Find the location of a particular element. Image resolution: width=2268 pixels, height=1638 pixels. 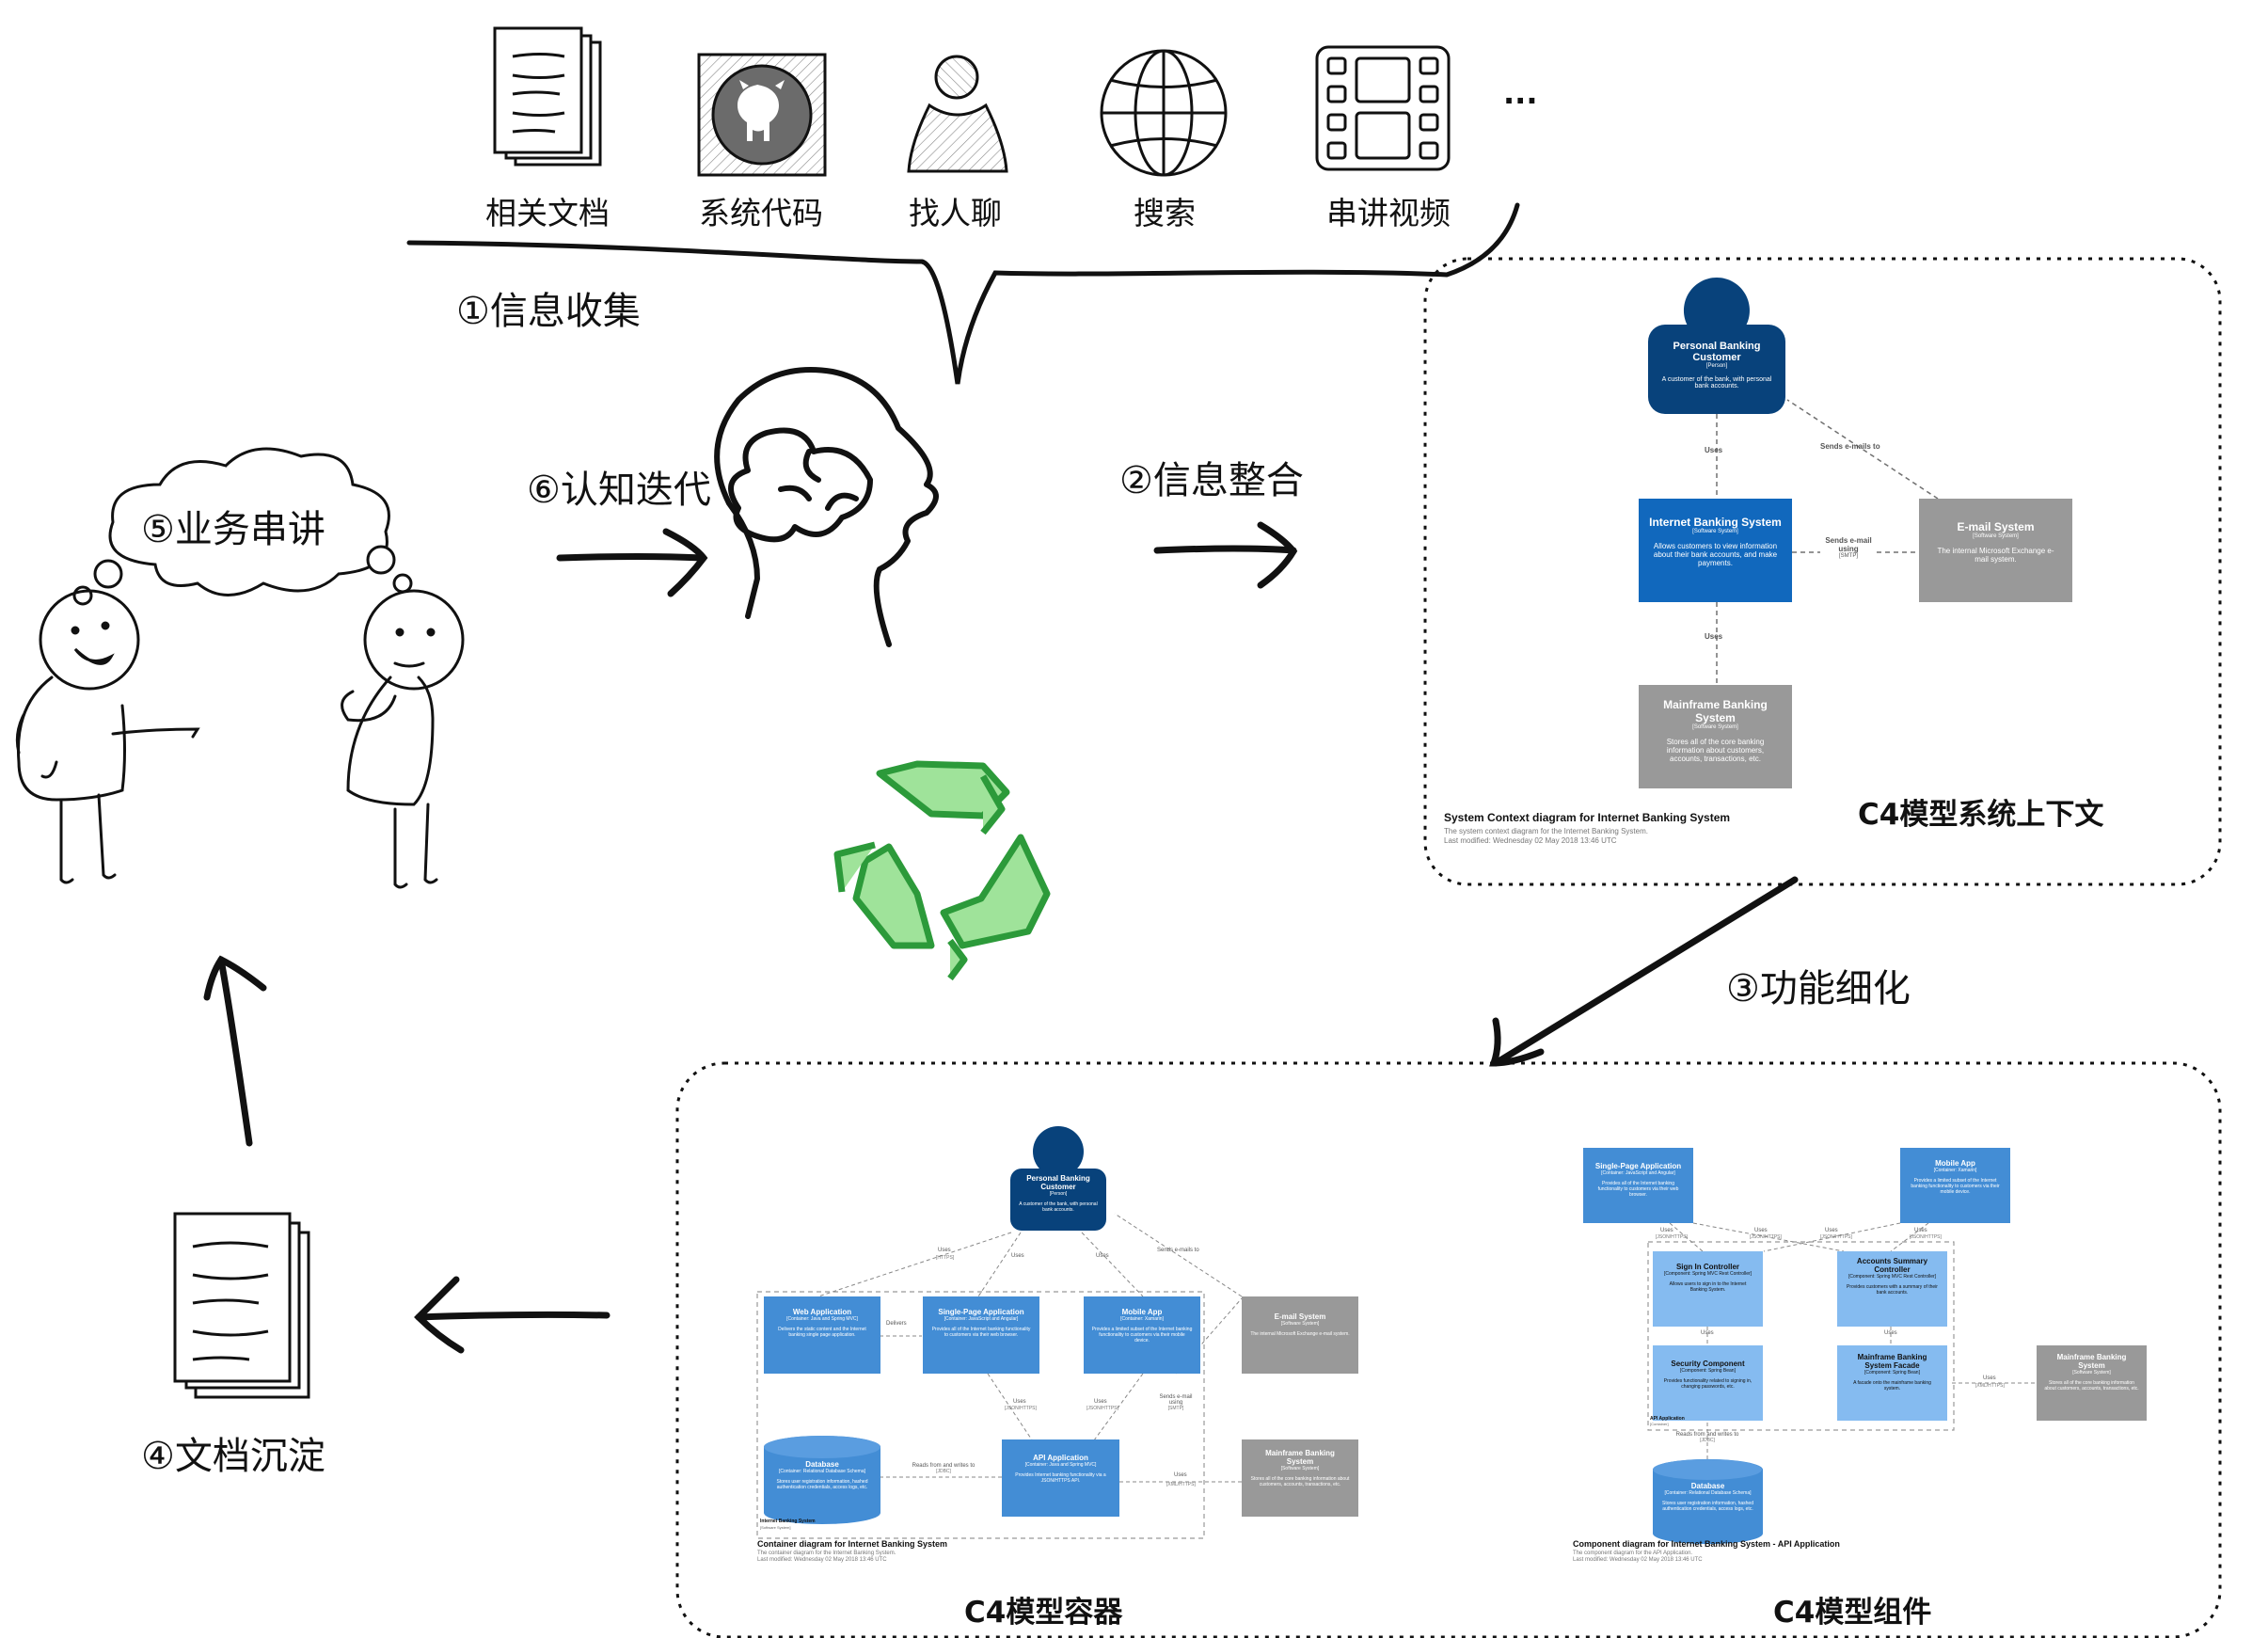

comp-rel-4-proto: [JSON/HTTPS] is located at coordinates (1926, 1237).